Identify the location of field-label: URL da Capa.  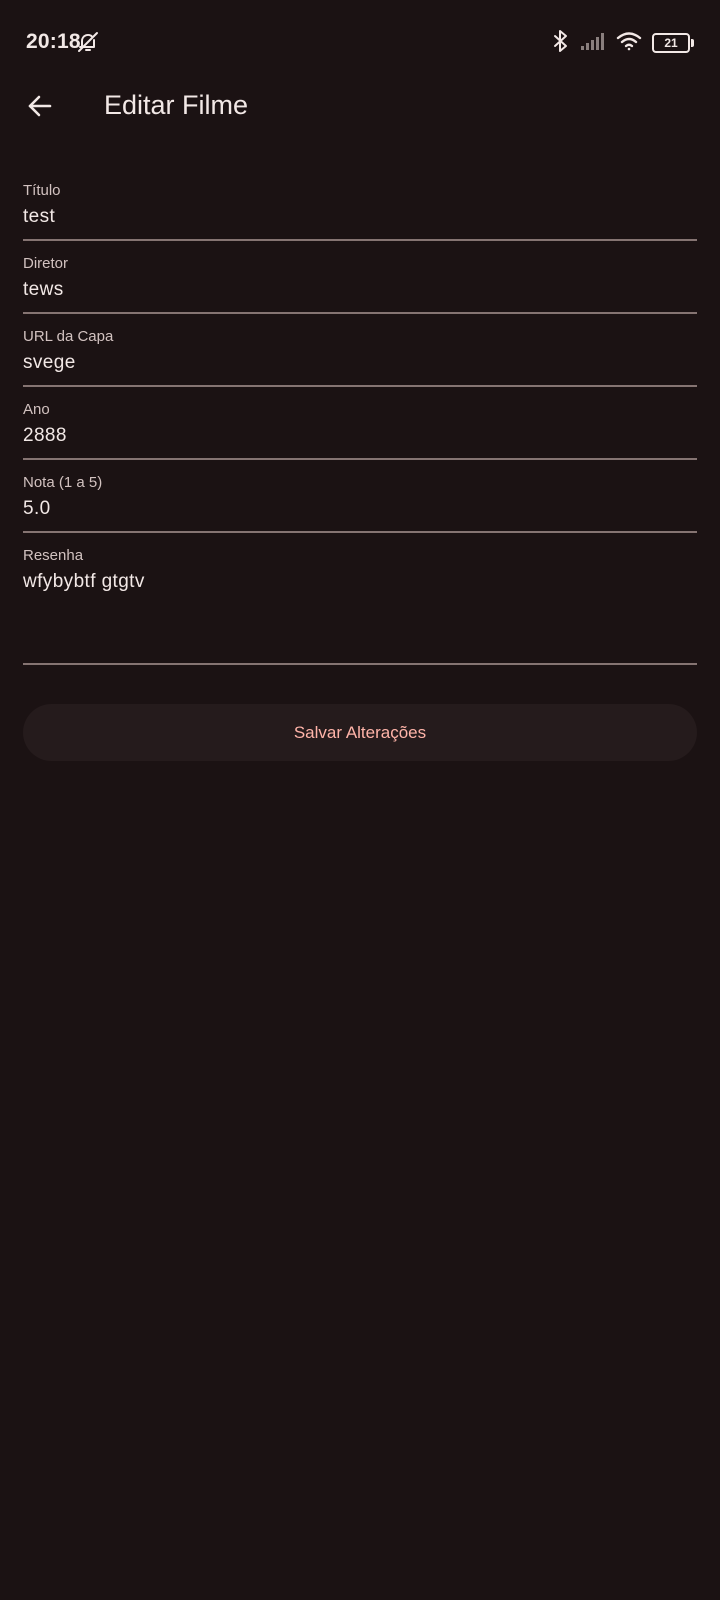
(68, 336).